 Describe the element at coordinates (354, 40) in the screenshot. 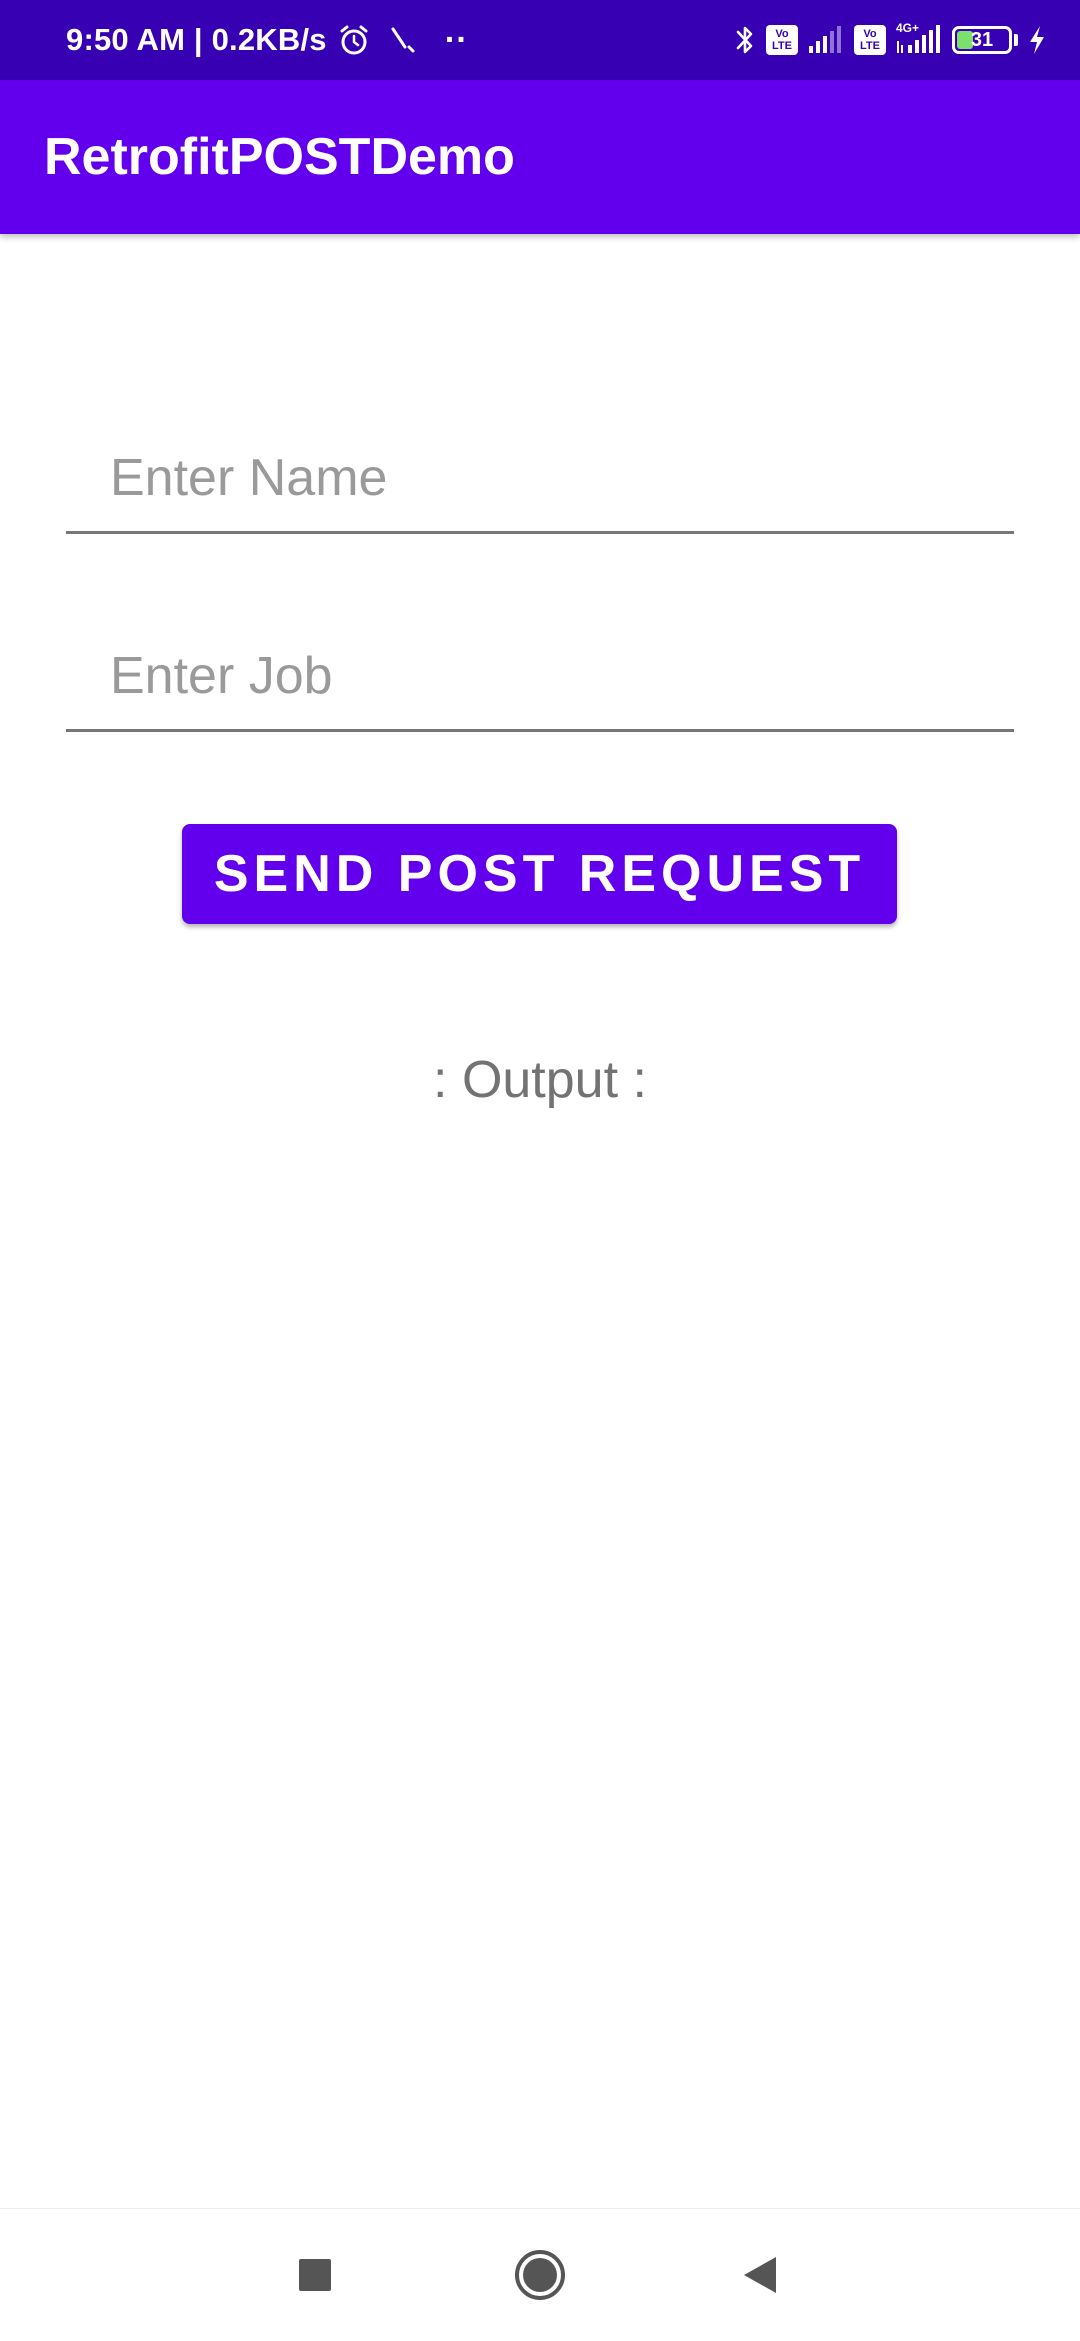

I see `alarm-icon` at that location.